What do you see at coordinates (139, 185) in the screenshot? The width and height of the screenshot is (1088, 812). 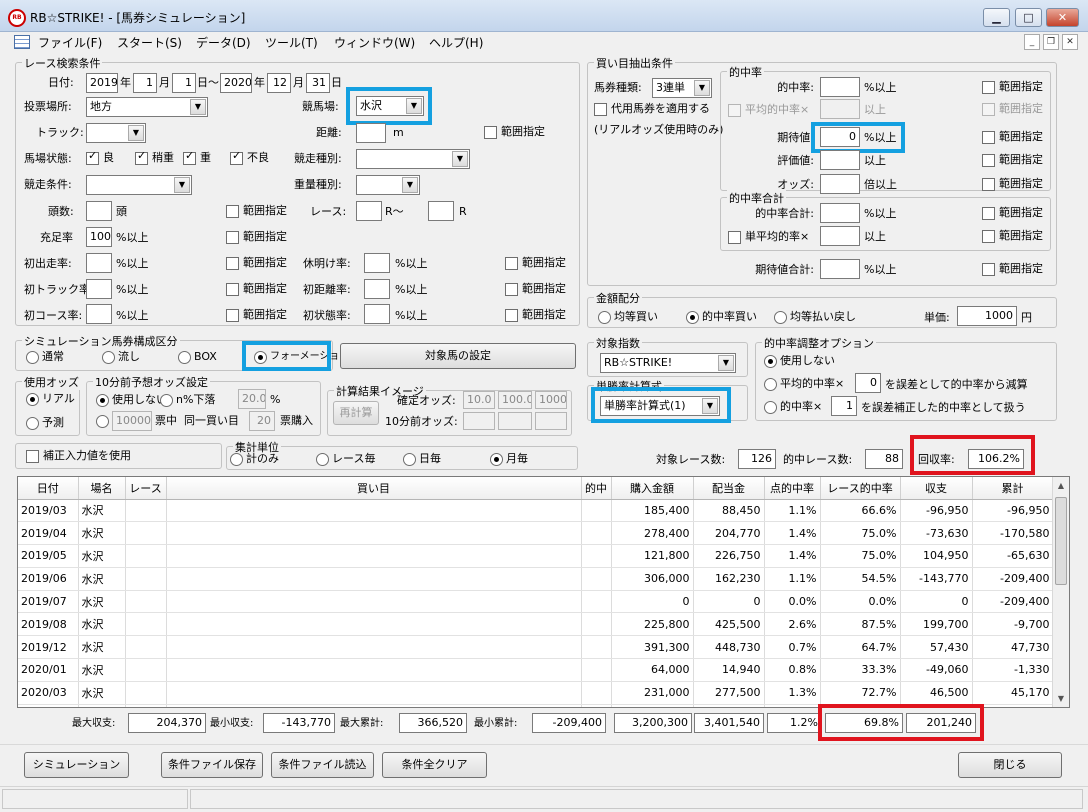 I see `race-condition-select: ▼` at bounding box center [139, 185].